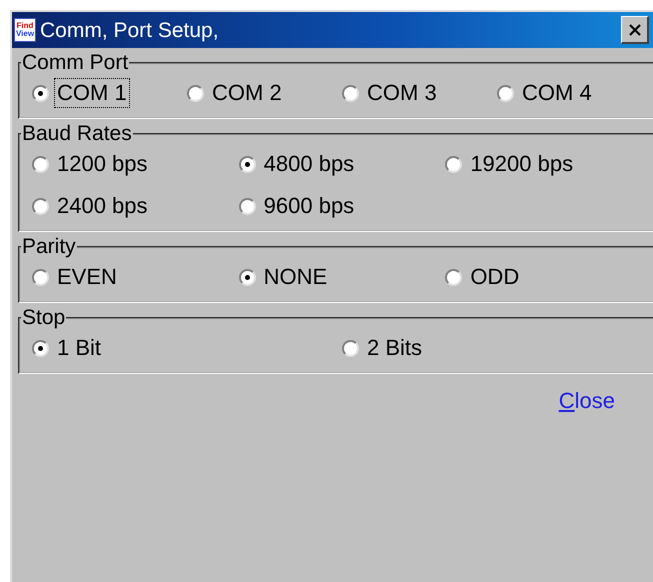 The height and width of the screenshot is (582, 653). I want to click on radio-label: ODD, so click(495, 277).